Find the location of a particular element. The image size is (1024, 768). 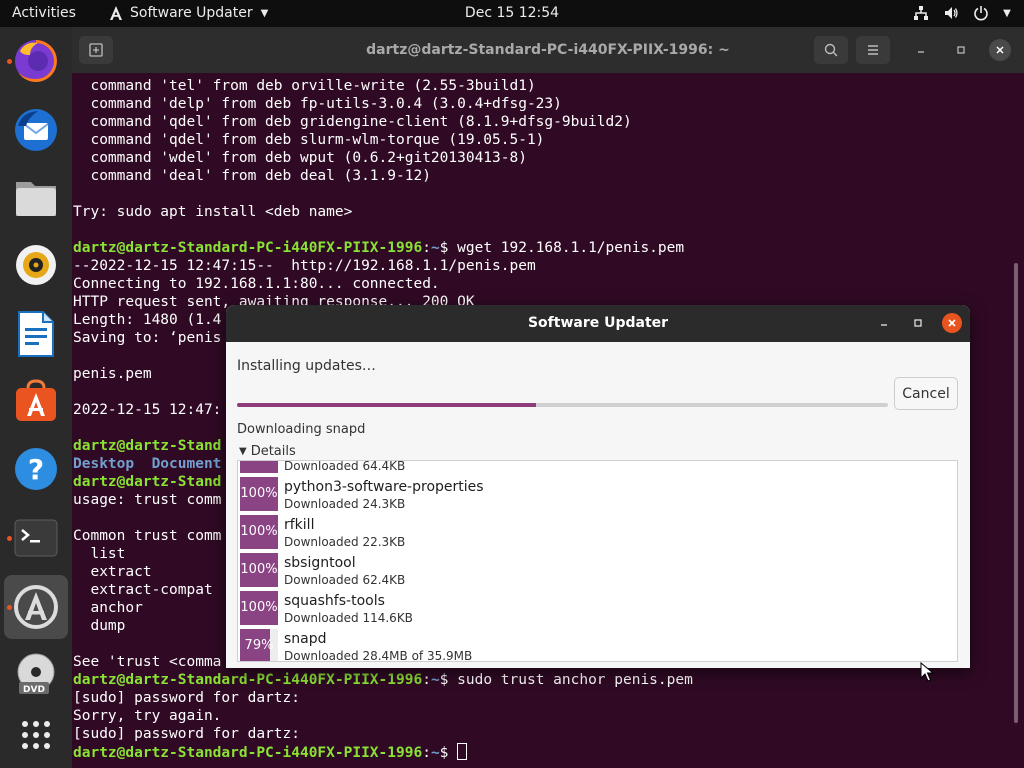

clock: Dec 15 12:54 is located at coordinates (512, 13).